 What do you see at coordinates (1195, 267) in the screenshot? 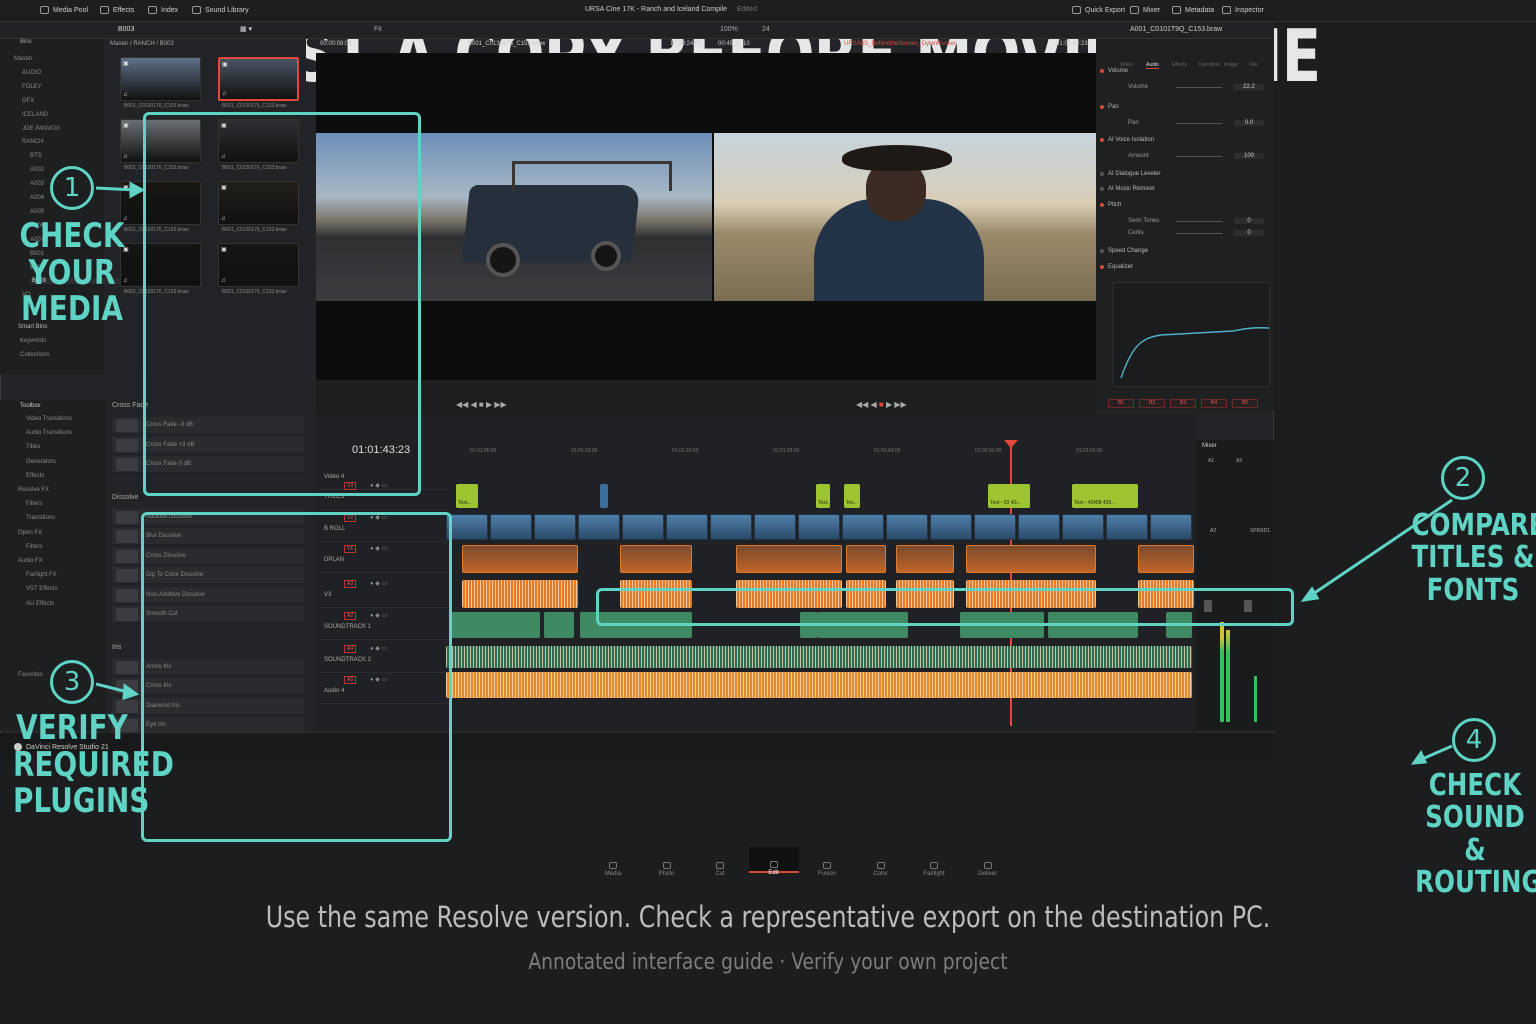
I see `inspector-section-equalizer: Equalizer` at bounding box center [1195, 267].